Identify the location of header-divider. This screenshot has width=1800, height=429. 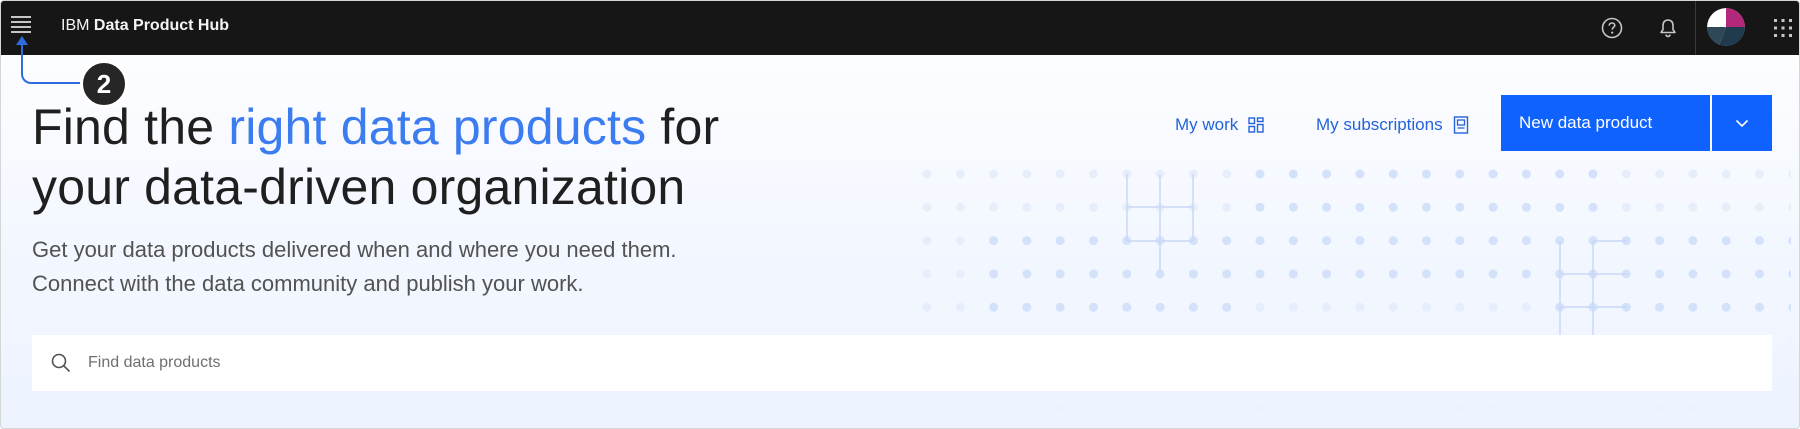
(1695, 28).